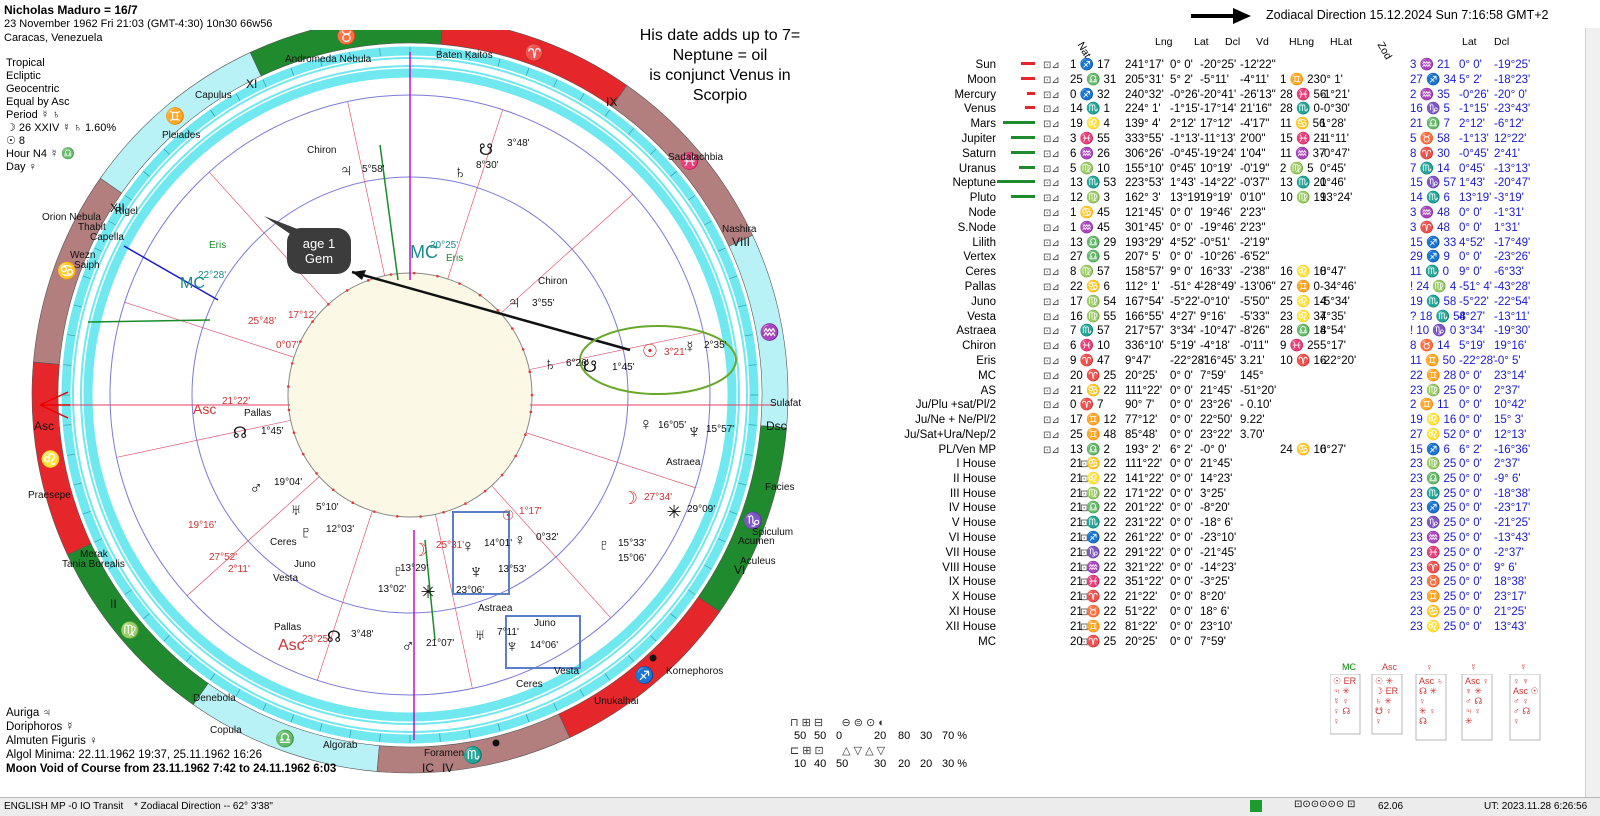 This screenshot has width=1600, height=816. I want to click on planet-glyph: ☊, so click(334, 637).